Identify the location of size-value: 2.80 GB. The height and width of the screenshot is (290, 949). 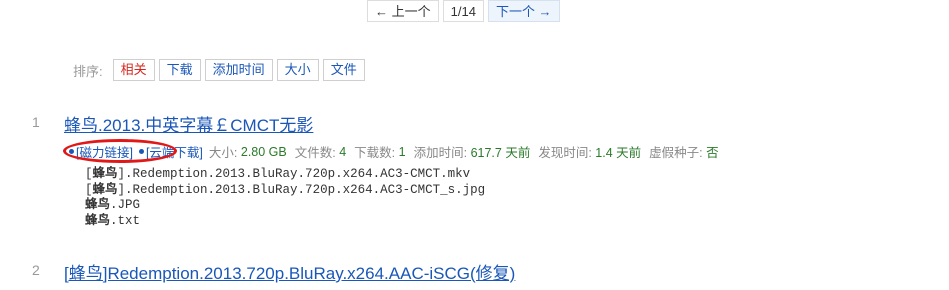
(263, 151).